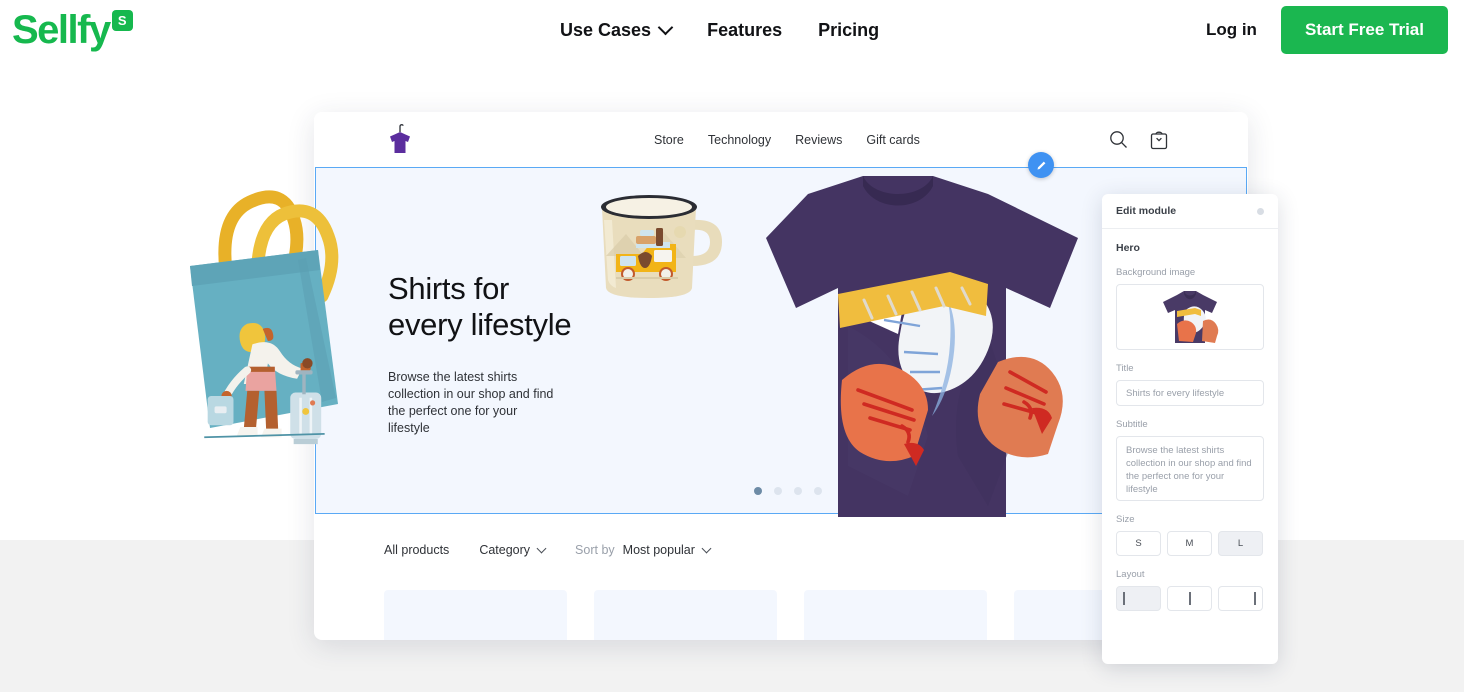  I want to click on filter-category-dropdown: Category, so click(513, 550).